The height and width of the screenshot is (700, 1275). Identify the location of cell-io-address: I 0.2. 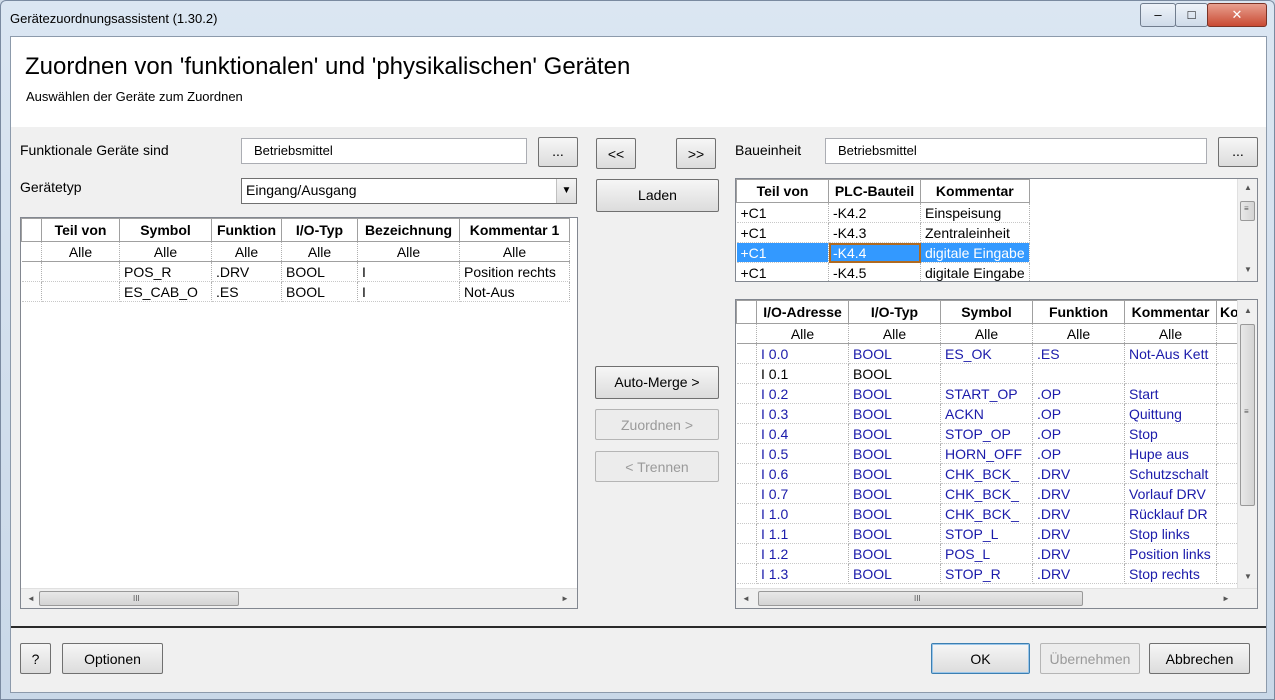
(802, 393).